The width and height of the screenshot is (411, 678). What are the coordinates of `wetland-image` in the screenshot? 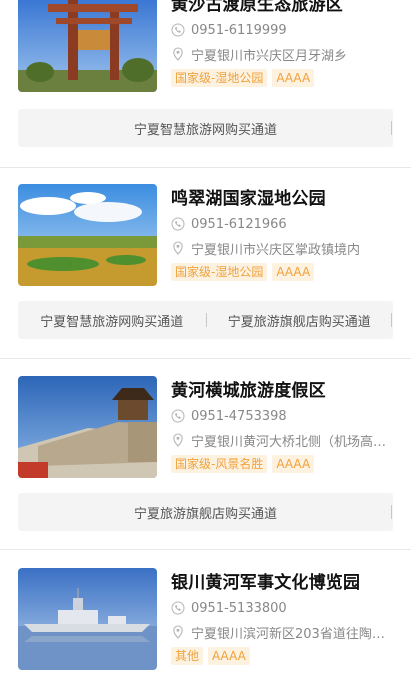 It's located at (87, 235).